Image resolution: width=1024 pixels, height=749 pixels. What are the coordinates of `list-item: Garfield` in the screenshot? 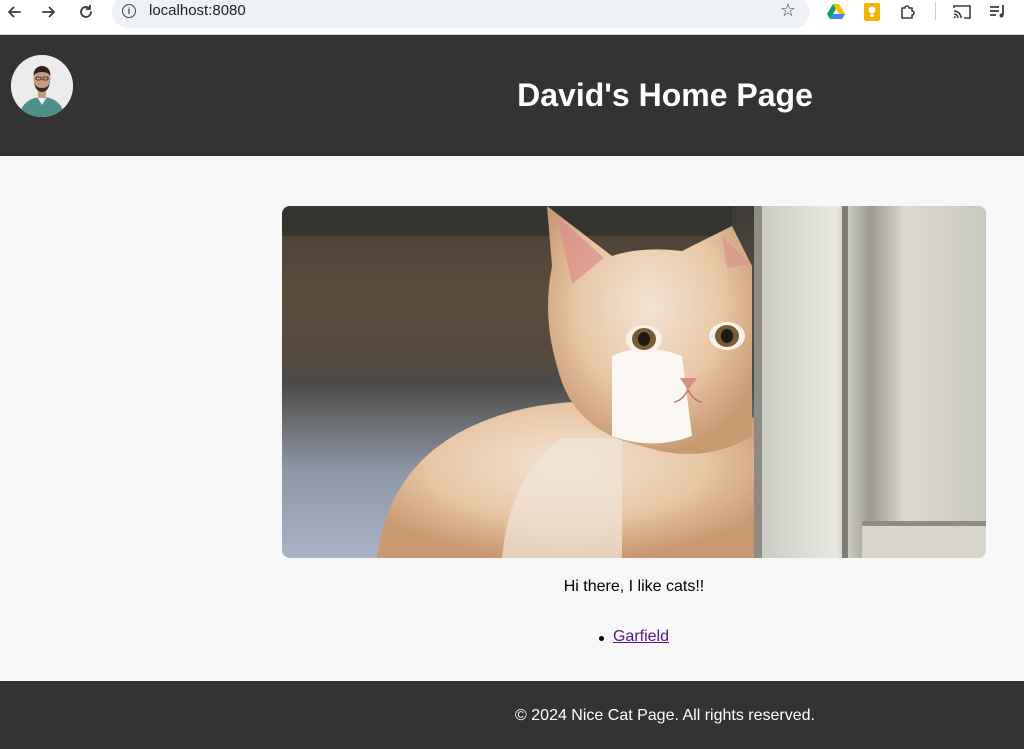 It's located at (633, 637).